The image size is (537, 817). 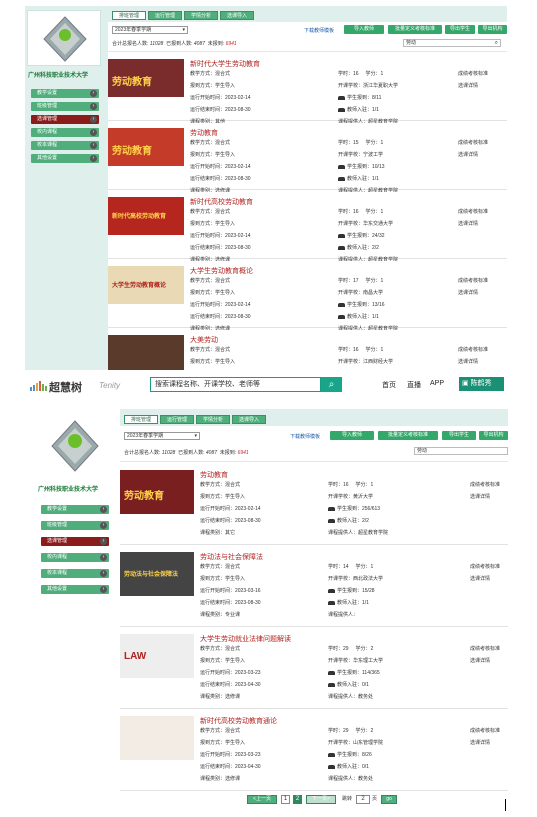 I want to click on search-icon: ⌕, so click(x=496, y=43).